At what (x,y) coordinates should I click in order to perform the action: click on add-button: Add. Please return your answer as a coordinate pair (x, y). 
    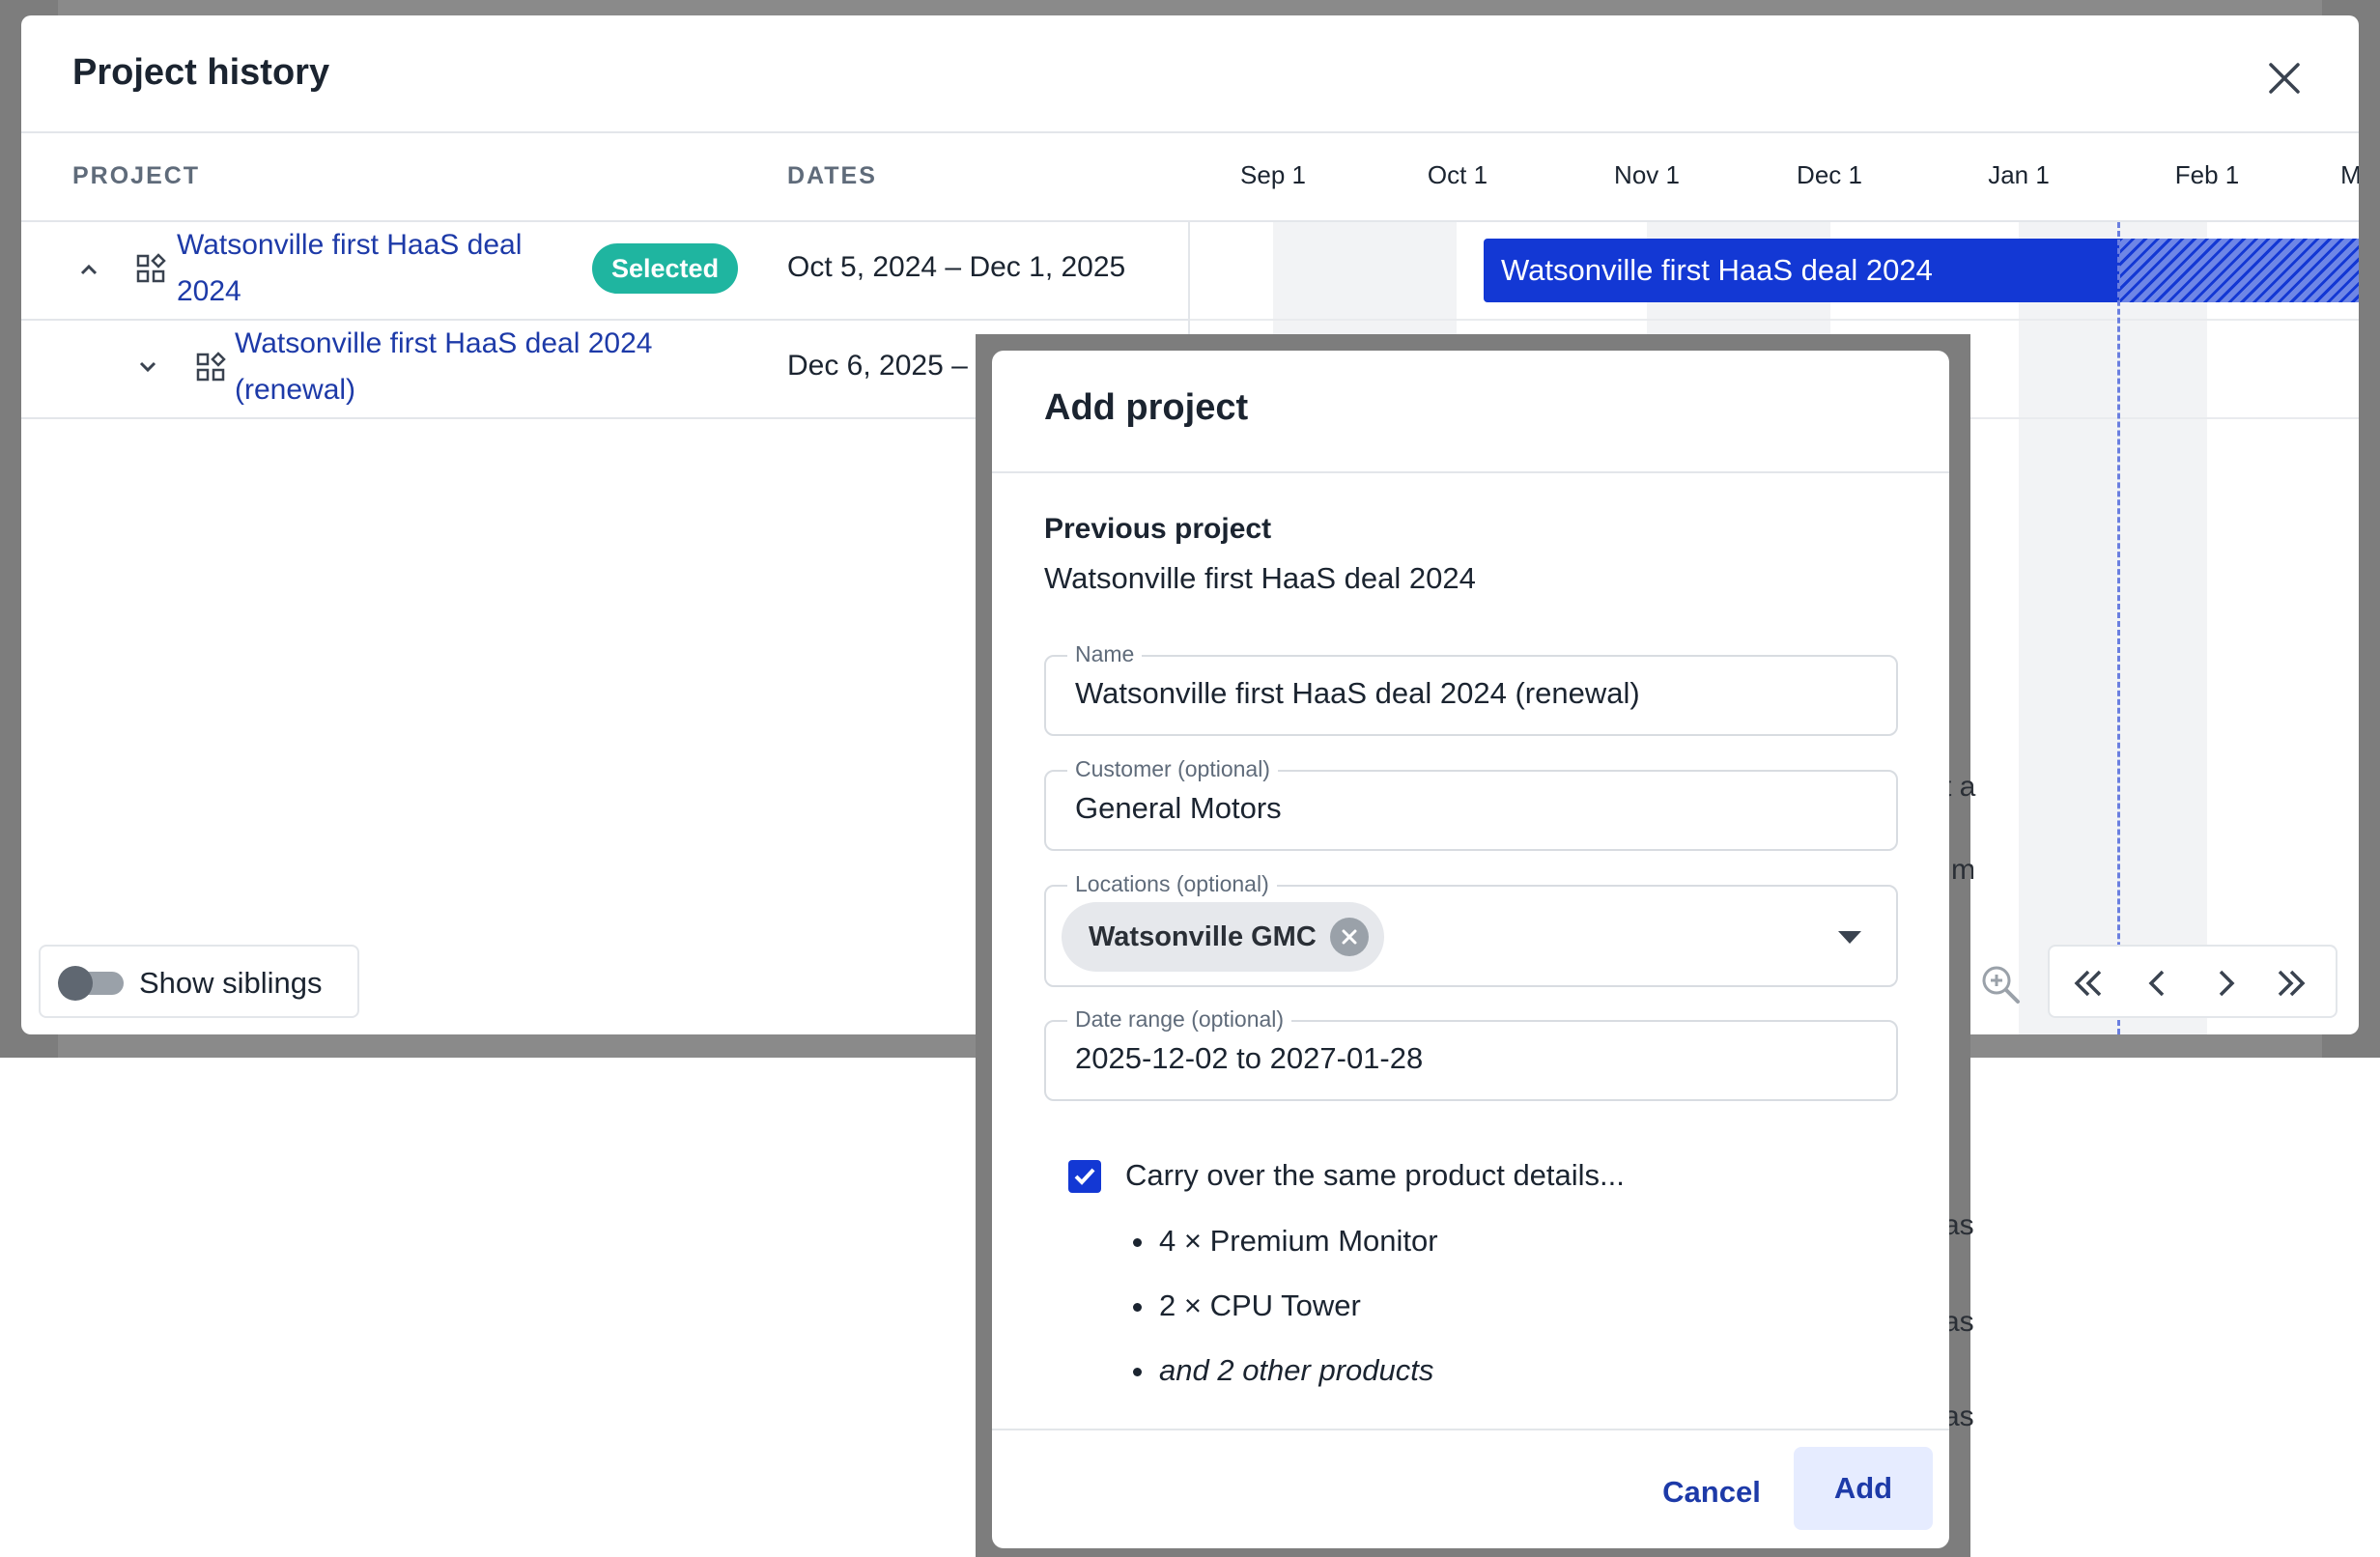
    Looking at the image, I should click on (1864, 1488).